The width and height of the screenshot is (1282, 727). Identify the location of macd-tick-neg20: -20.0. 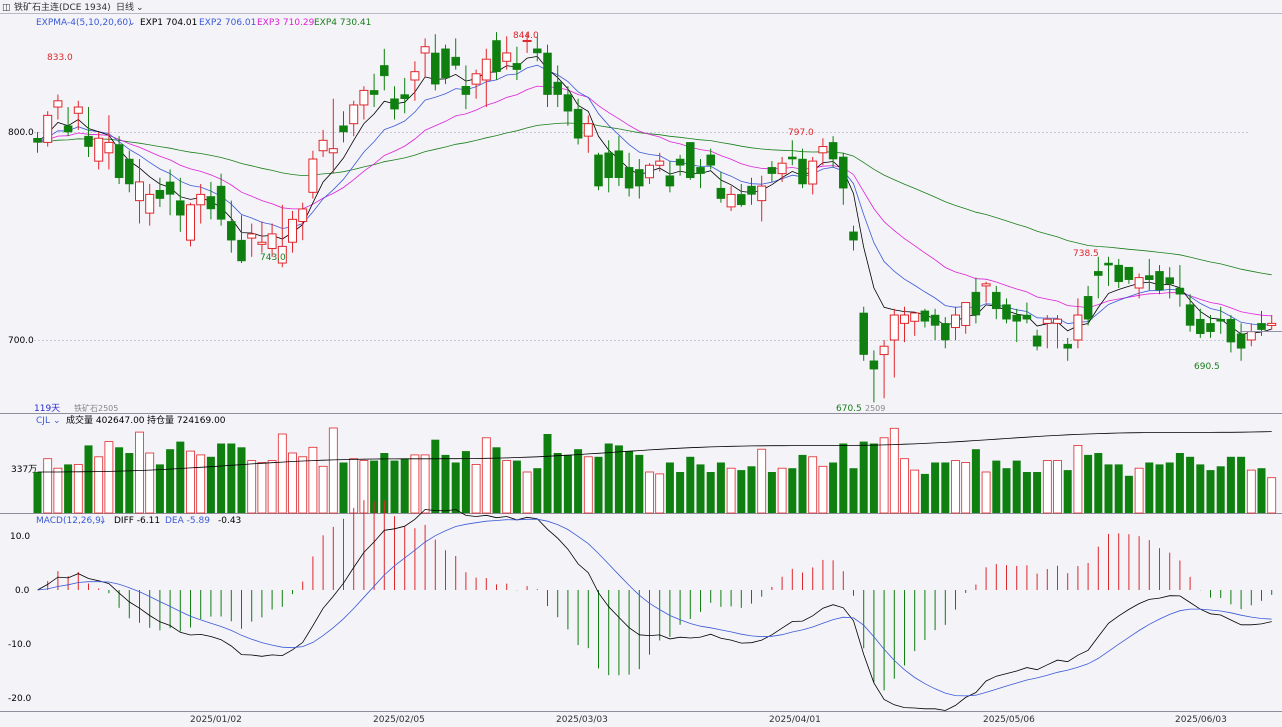
(20, 699).